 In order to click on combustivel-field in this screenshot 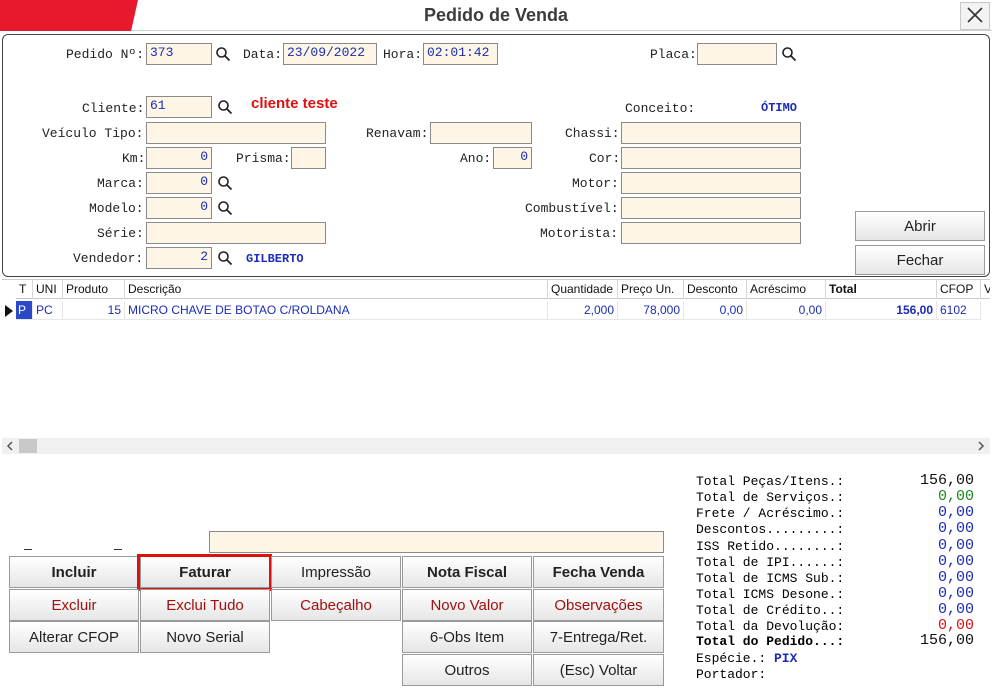, I will do `click(711, 208)`.